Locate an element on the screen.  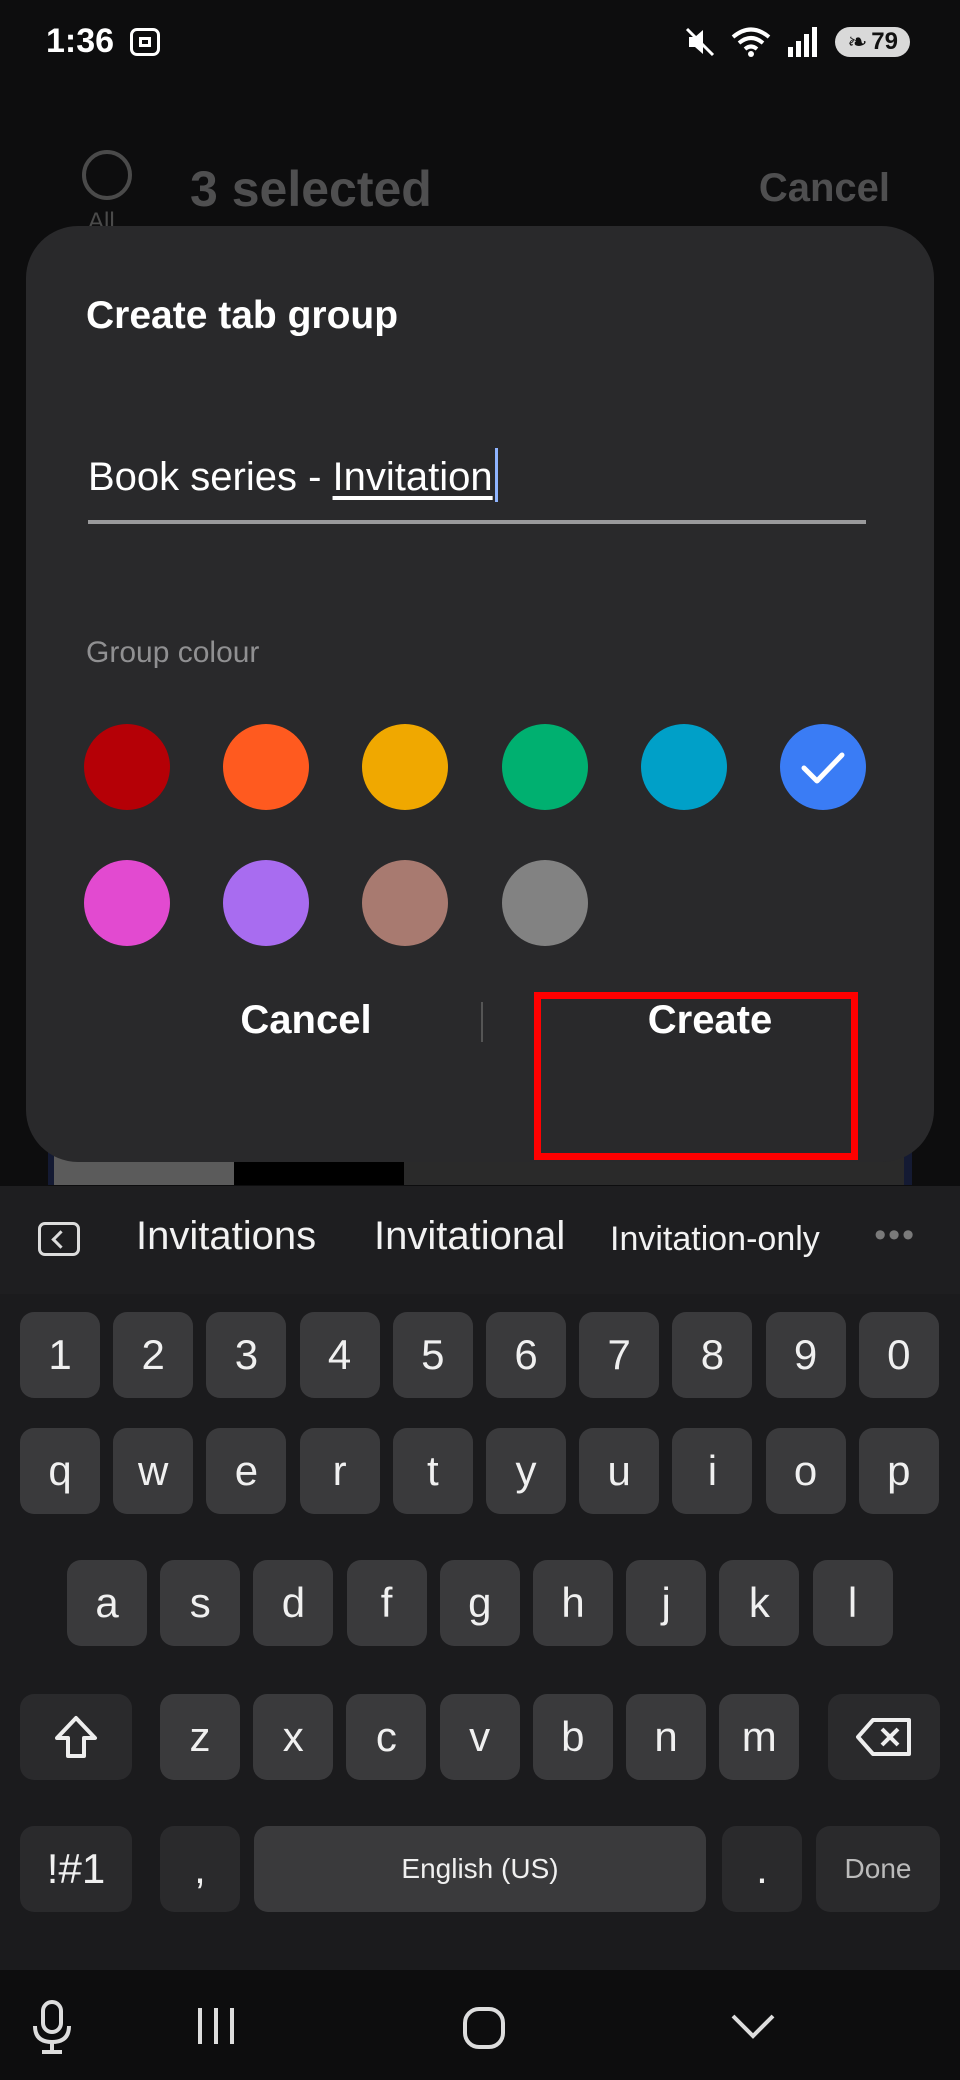
microphone-icon is located at coordinates (52, 2028).